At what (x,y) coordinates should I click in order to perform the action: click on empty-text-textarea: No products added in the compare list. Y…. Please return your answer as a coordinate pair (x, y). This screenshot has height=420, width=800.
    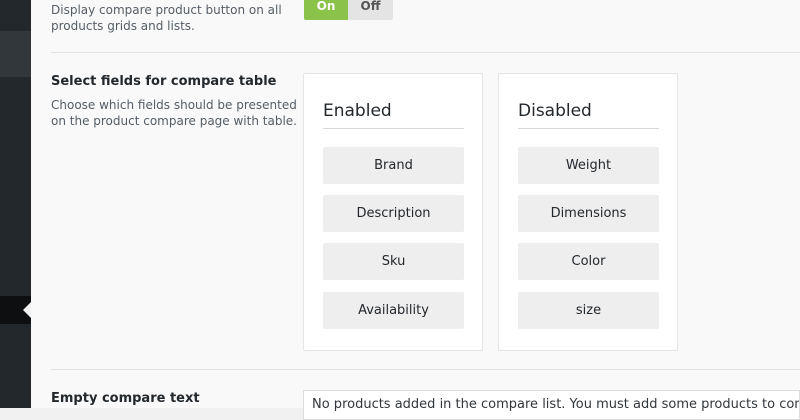
    Looking at the image, I should click on (551, 405).